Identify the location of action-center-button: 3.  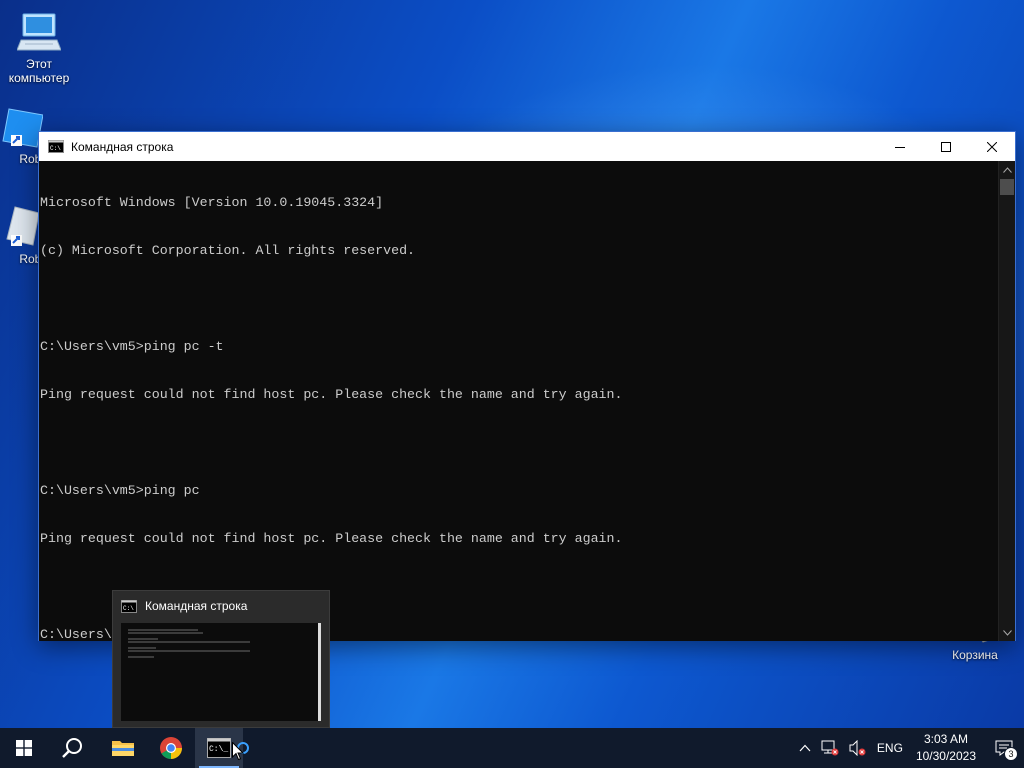
(1004, 748).